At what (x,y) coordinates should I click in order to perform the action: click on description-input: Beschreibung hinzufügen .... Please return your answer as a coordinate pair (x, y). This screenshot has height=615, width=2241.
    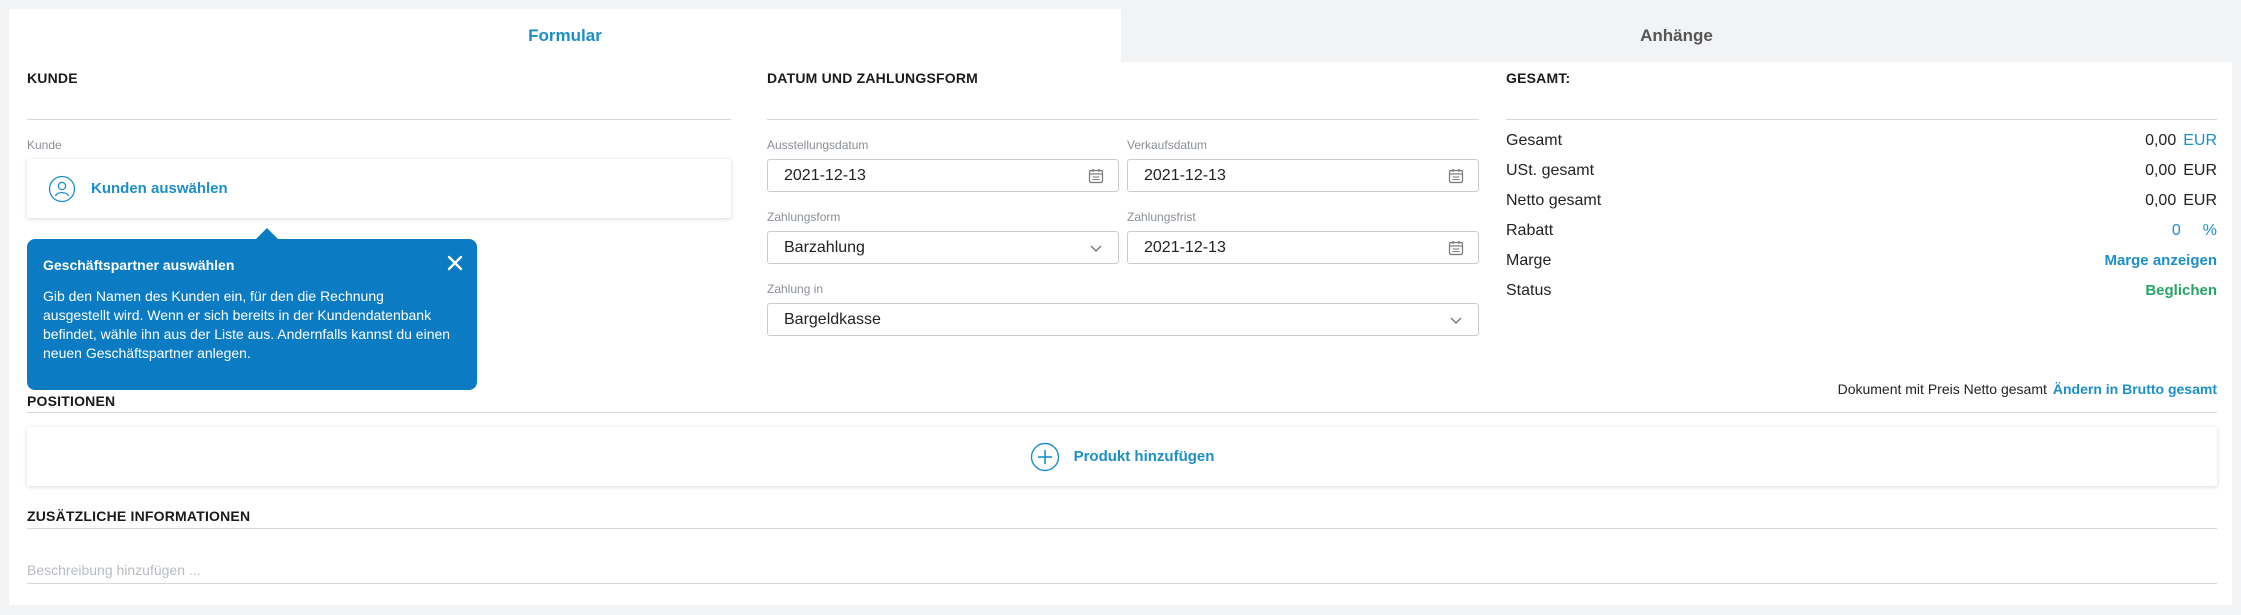
    Looking at the image, I should click on (114, 570).